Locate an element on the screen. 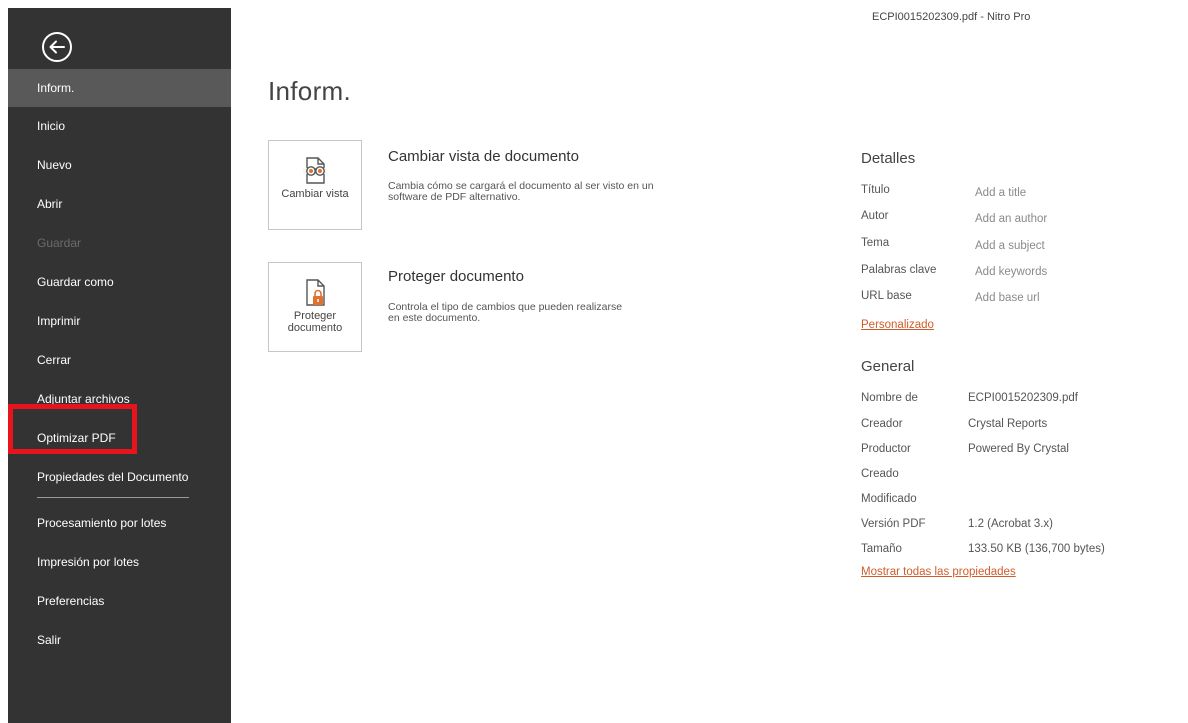 The height and width of the screenshot is (723, 1188). nav-item-impresion-lotes: Impresión por lotes is located at coordinates (119, 562).